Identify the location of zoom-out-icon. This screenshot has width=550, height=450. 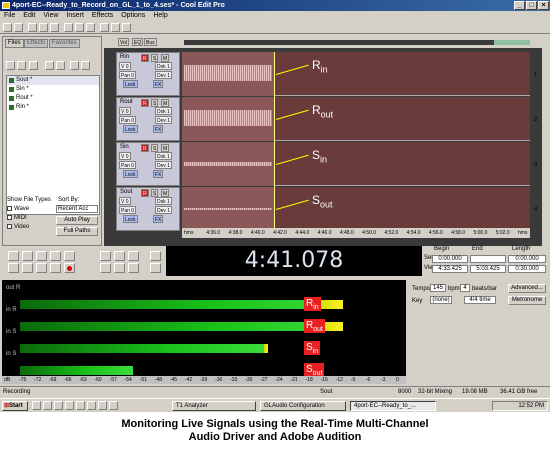
(119, 256).